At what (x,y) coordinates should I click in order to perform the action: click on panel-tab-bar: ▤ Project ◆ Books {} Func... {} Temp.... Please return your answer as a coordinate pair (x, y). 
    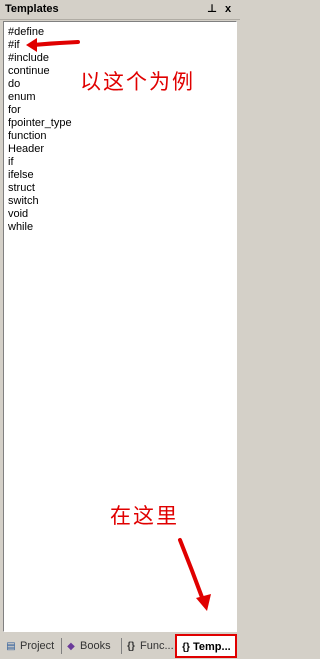
    Looking at the image, I should click on (120, 646).